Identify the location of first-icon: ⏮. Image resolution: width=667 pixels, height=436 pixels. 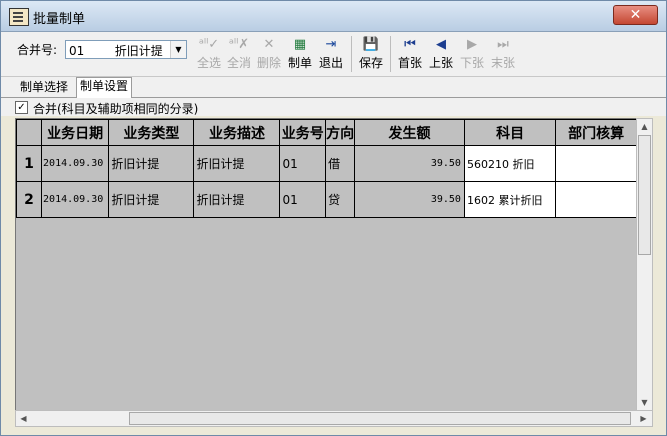
(410, 44).